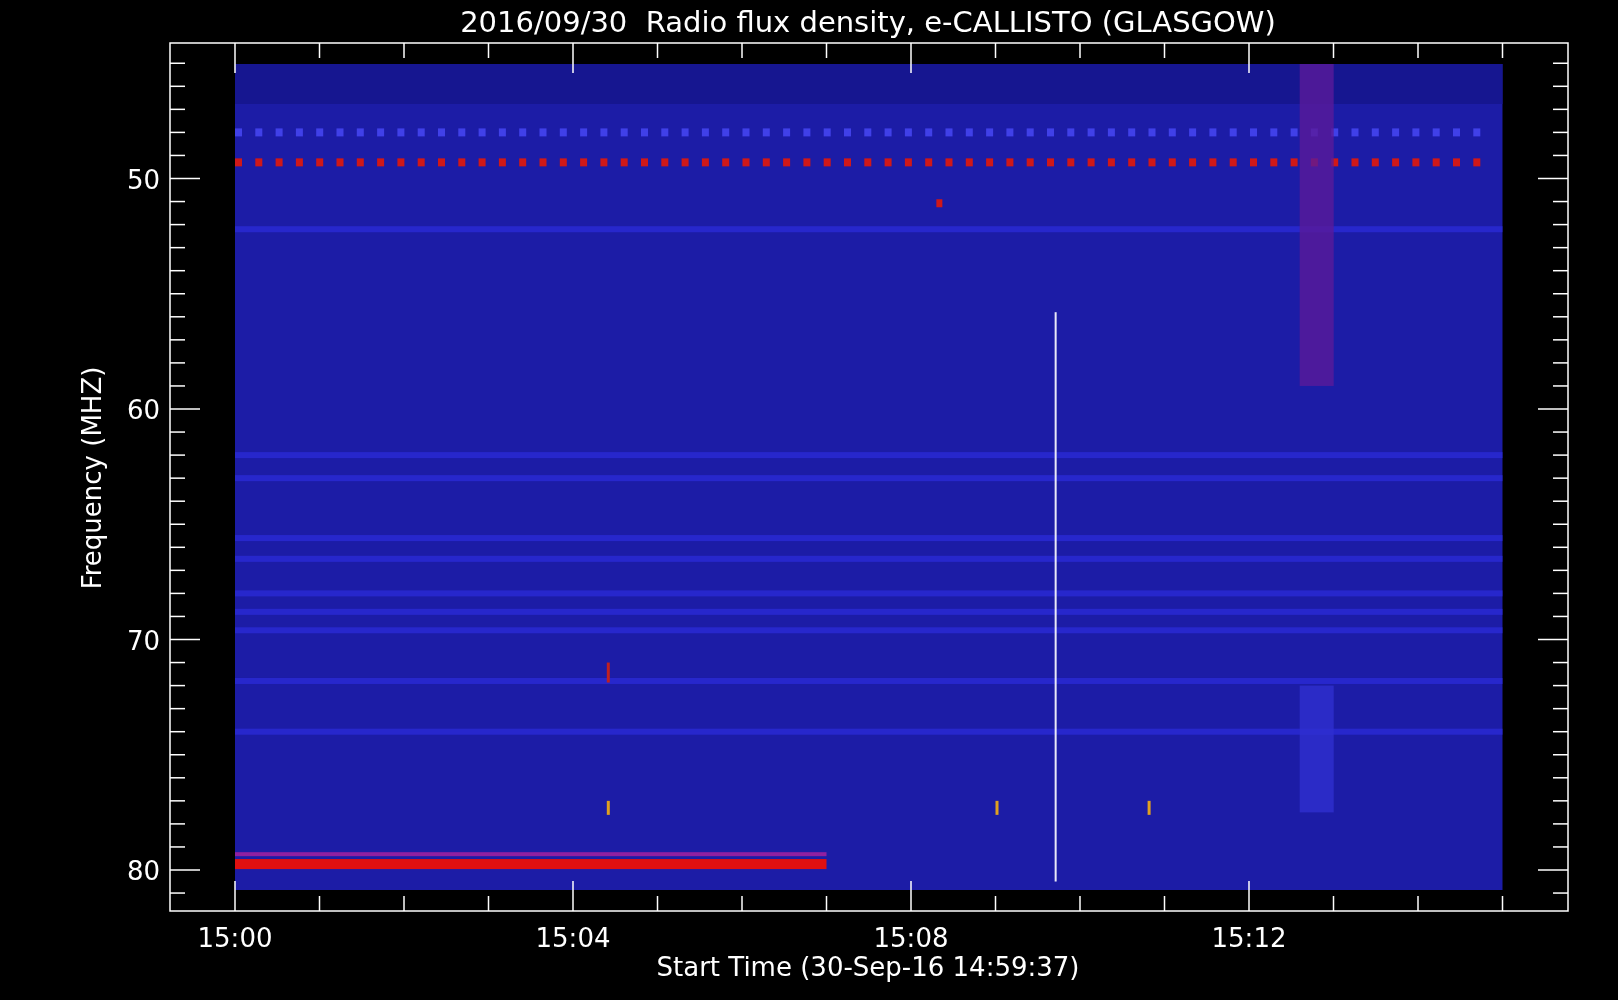 The height and width of the screenshot is (1000, 1618). What do you see at coordinates (911, 938) in the screenshot?
I see `x-tick-label: 15:08` at bounding box center [911, 938].